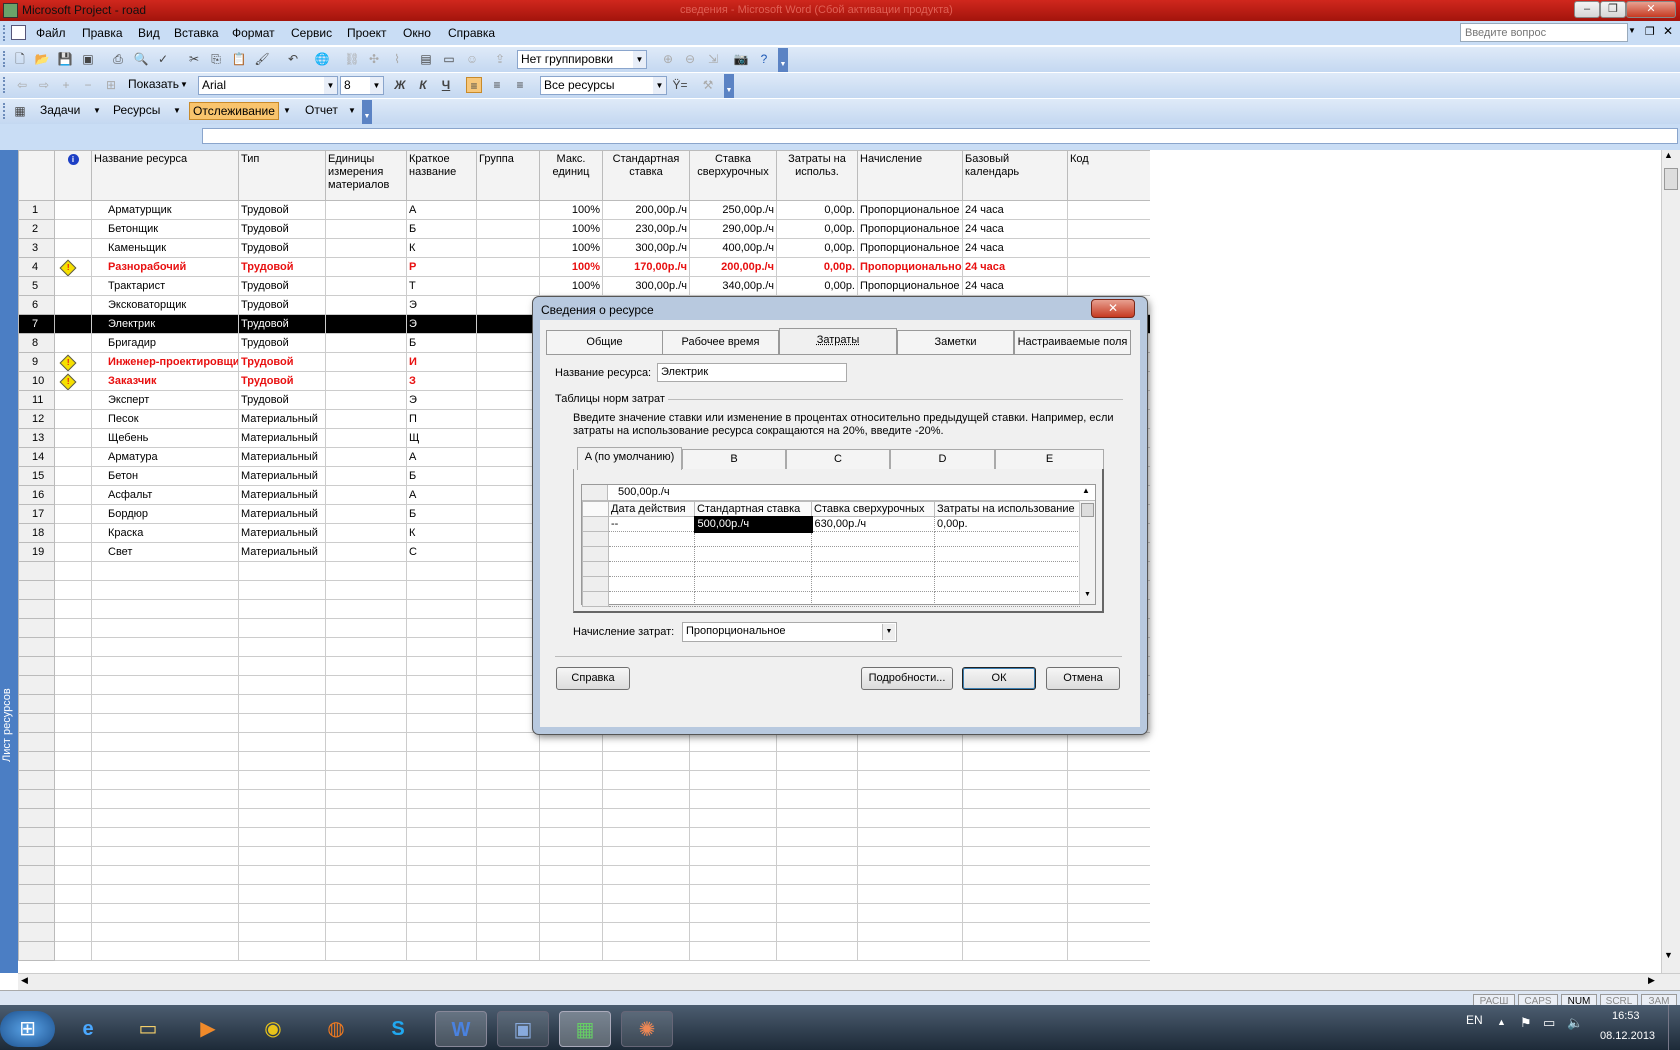  I want to click on row-number: 8, so click(36, 343).